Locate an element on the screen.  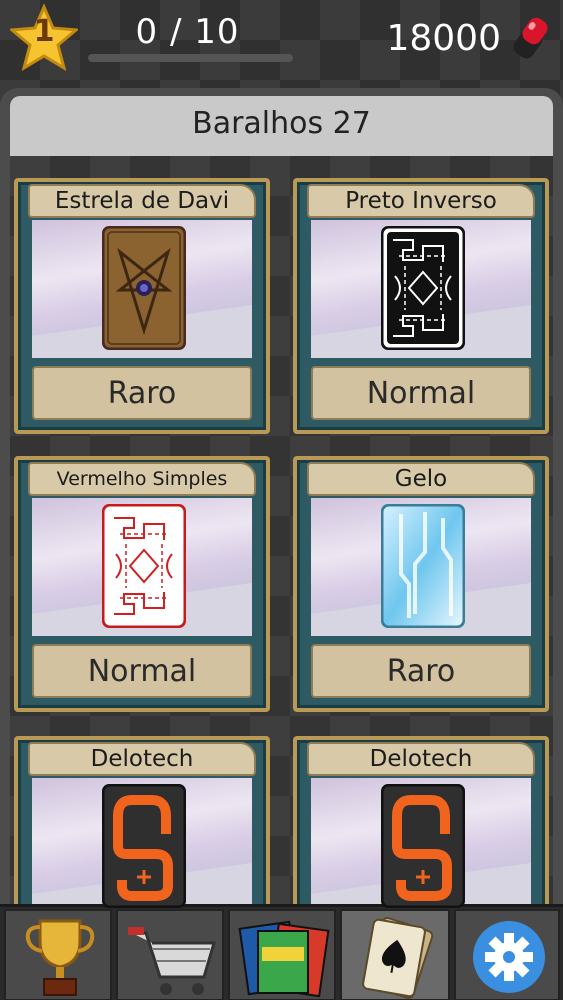
level-number: 1 is located at coordinates (44, 31).